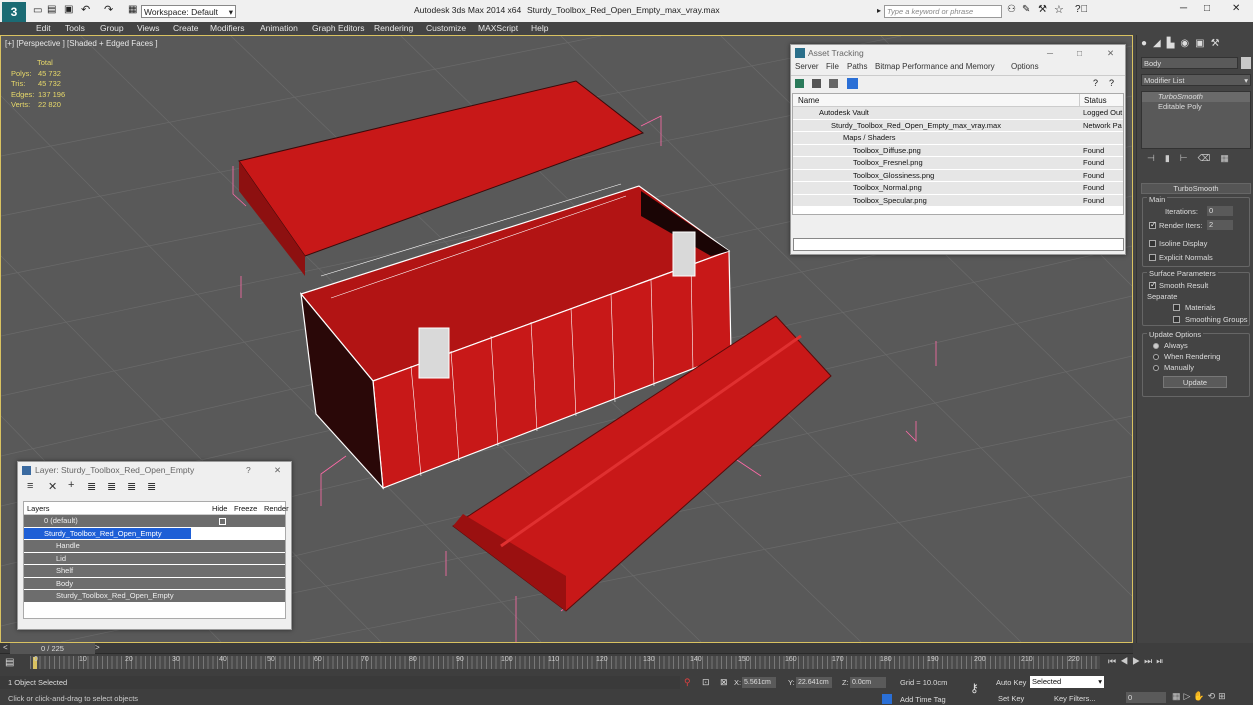 The height and width of the screenshot is (705, 1253). What do you see at coordinates (52, 648) in the screenshot?
I see `frame-counter: 0 / 225` at bounding box center [52, 648].